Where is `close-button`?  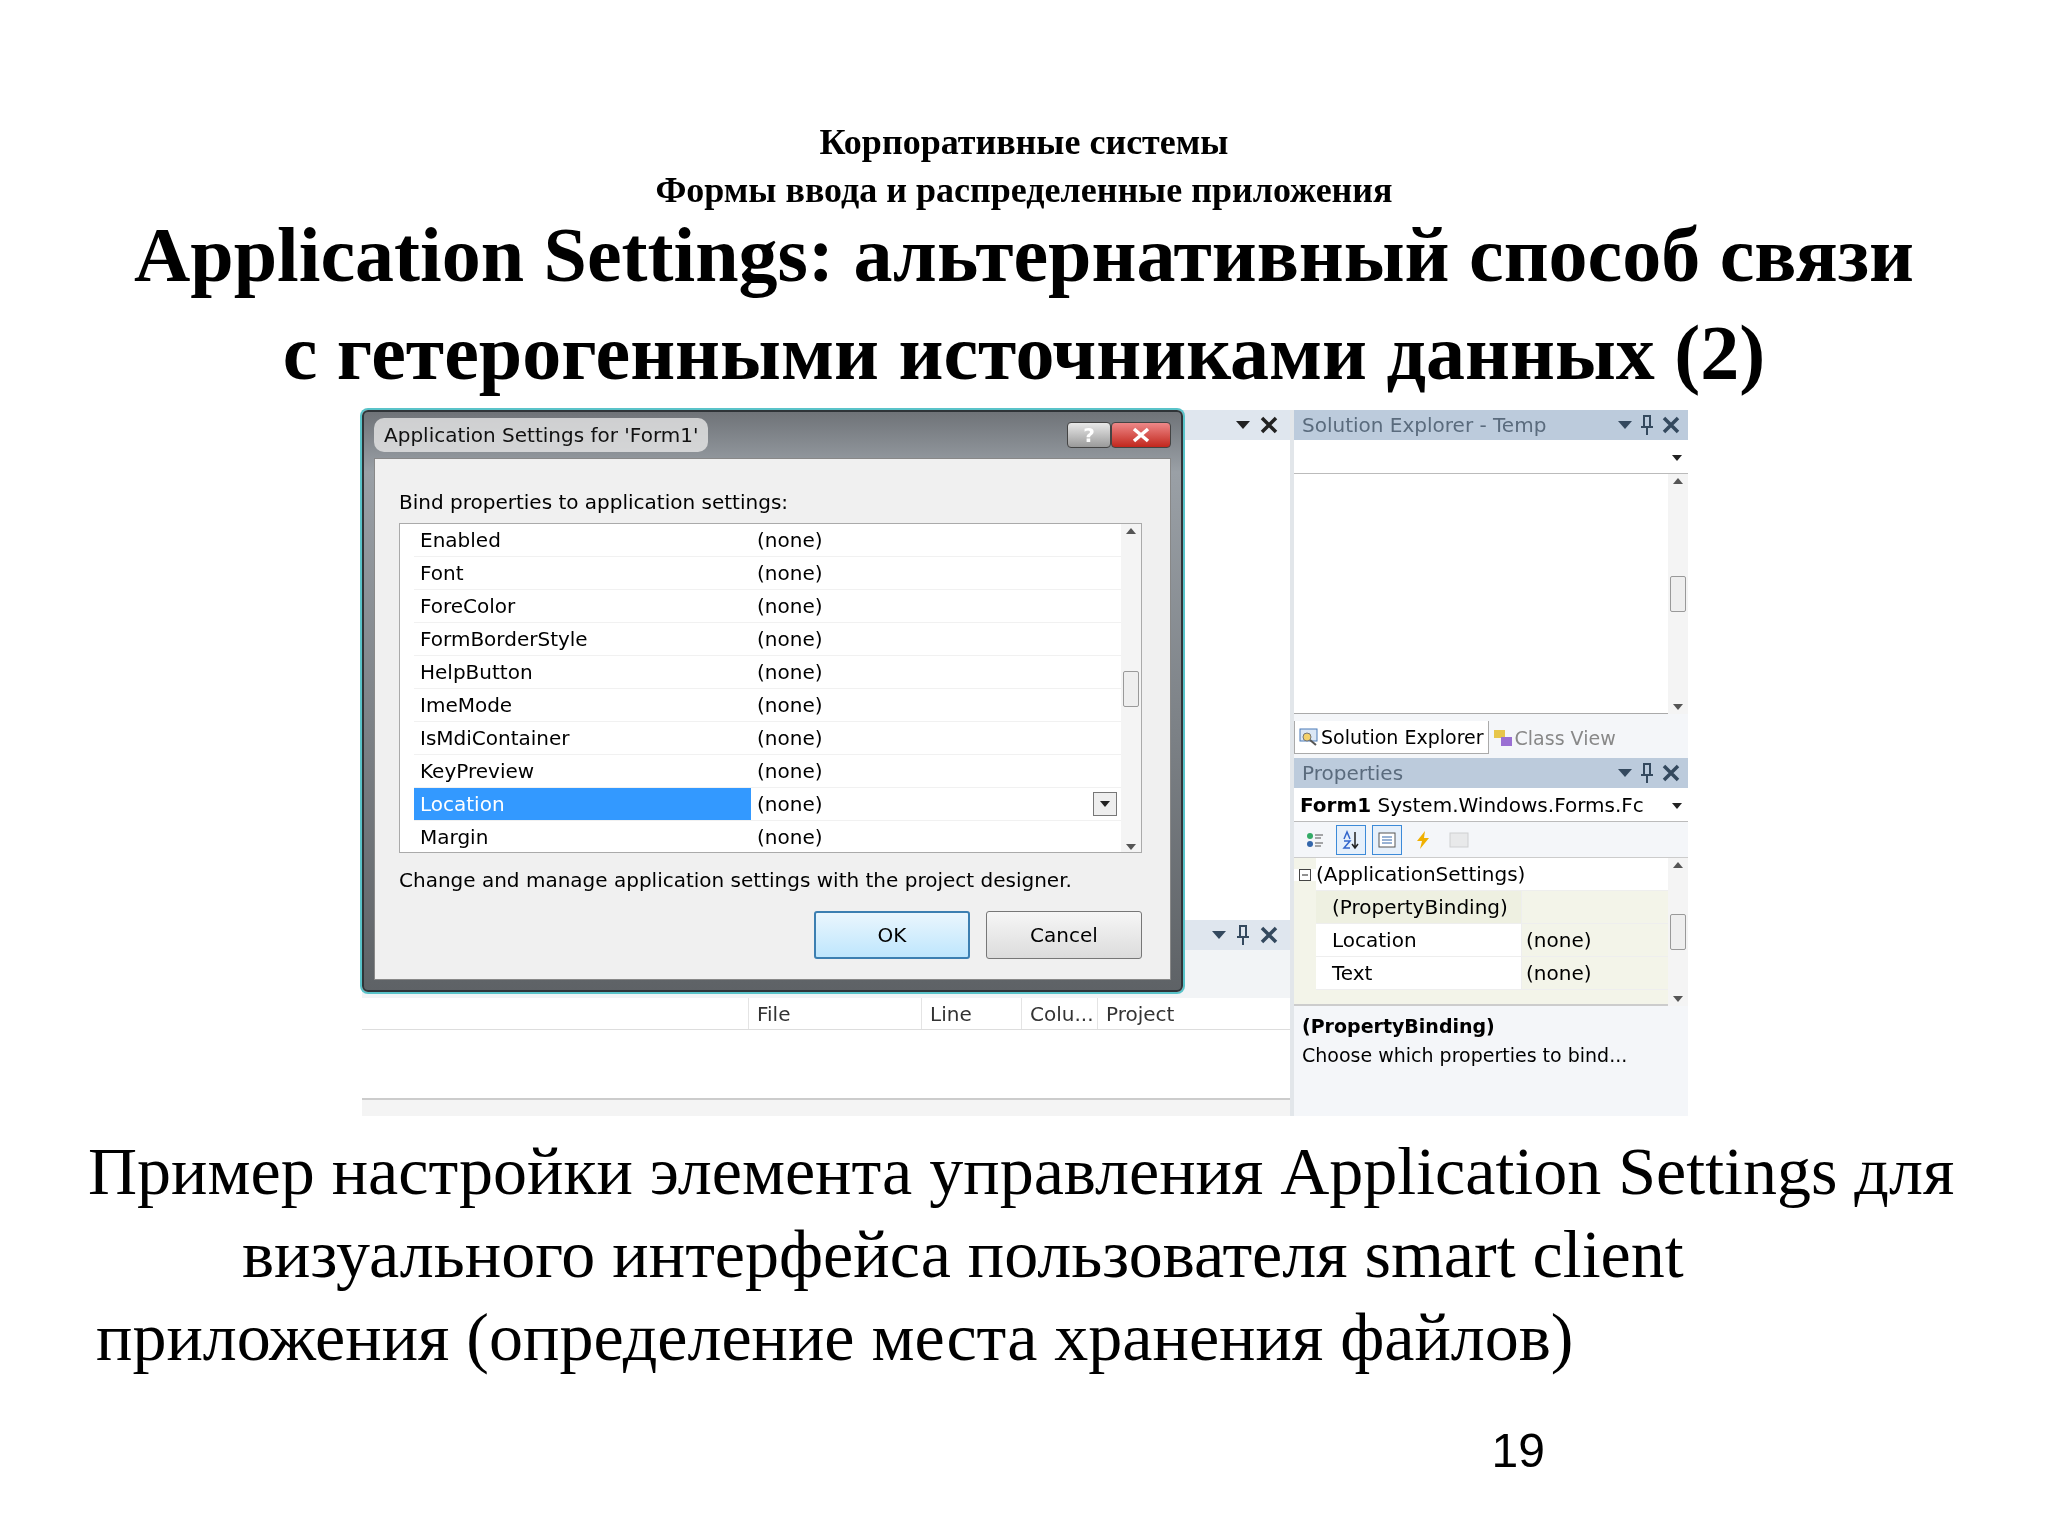
close-button is located at coordinates (1141, 435).